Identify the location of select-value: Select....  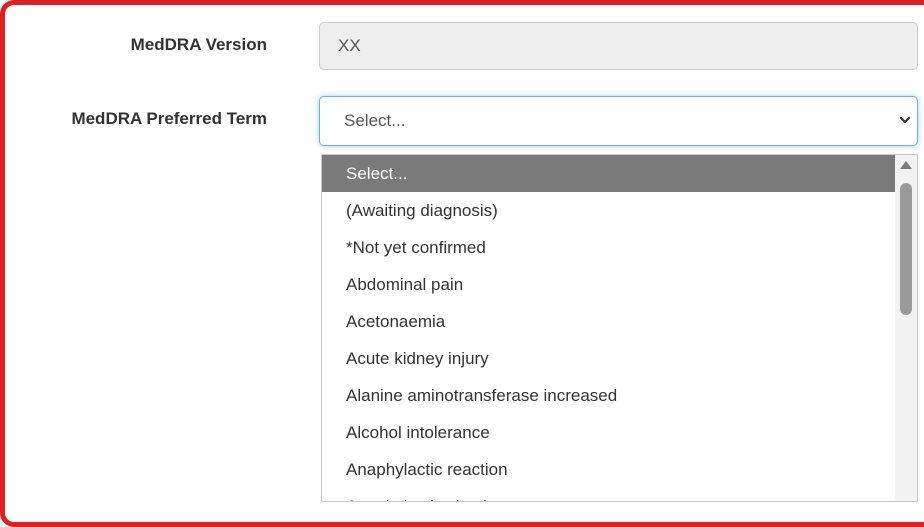
(375, 120).